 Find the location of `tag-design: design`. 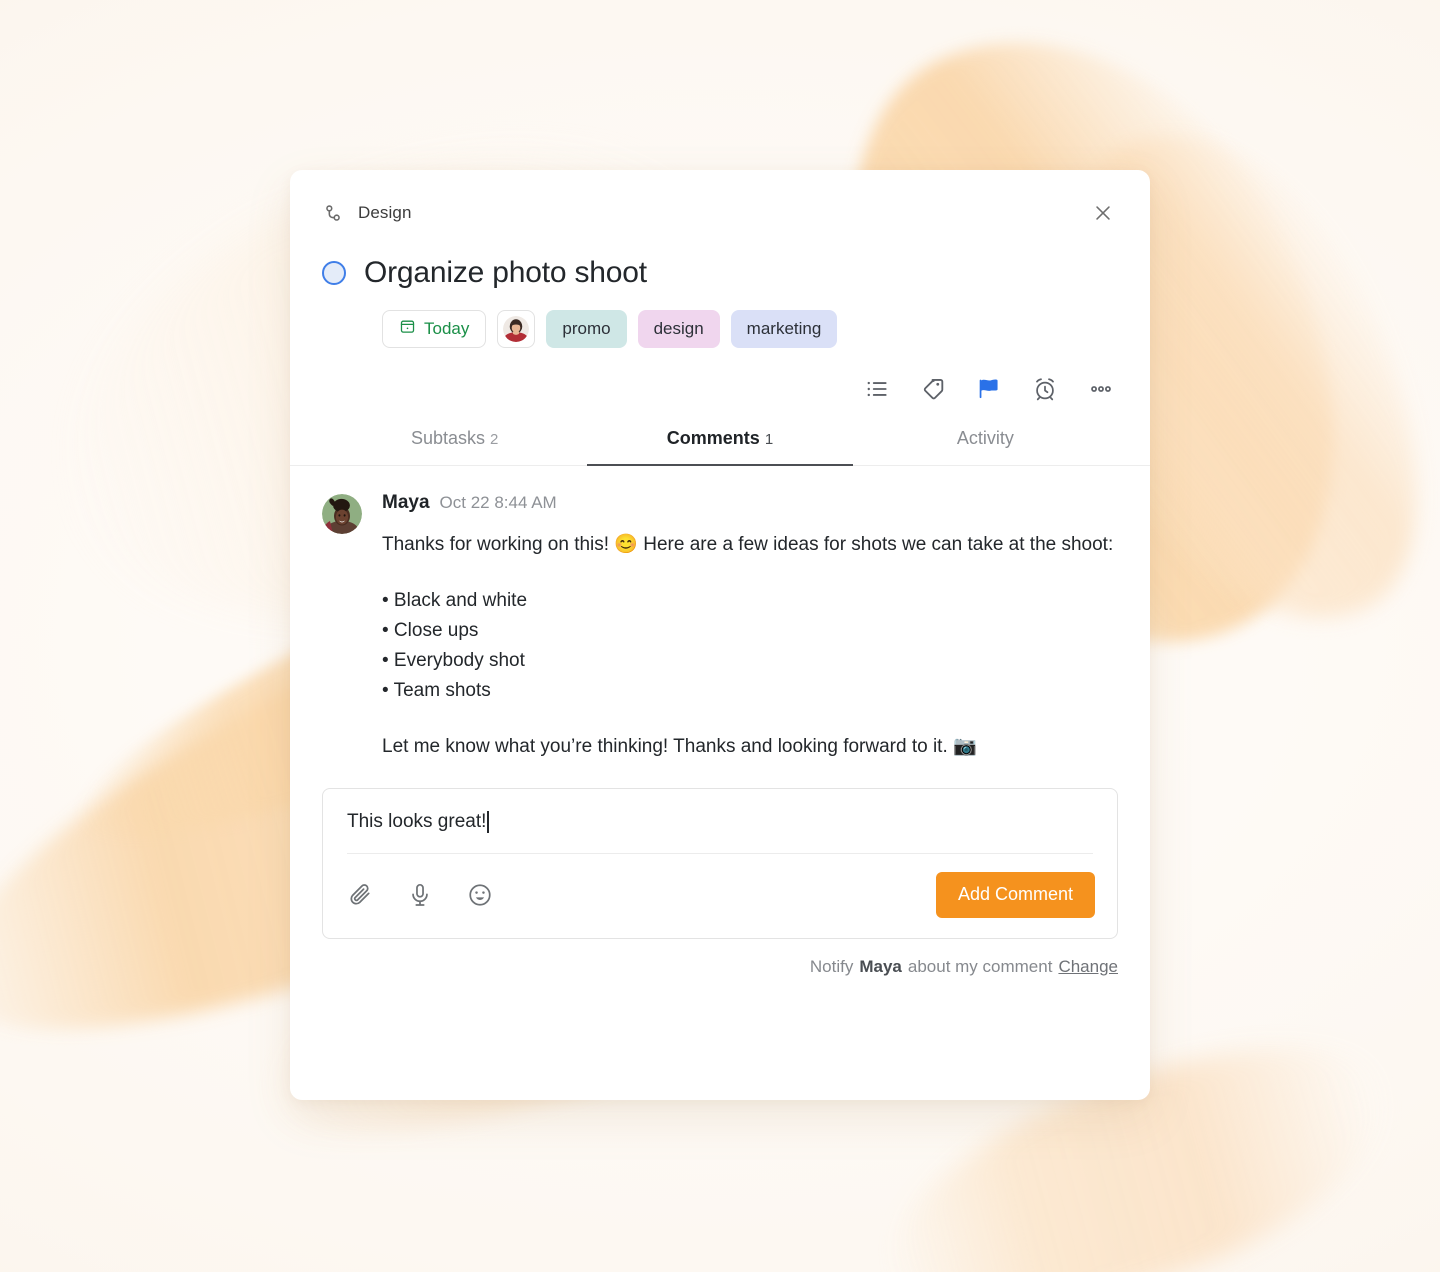

tag-design: design is located at coordinates (678, 329).